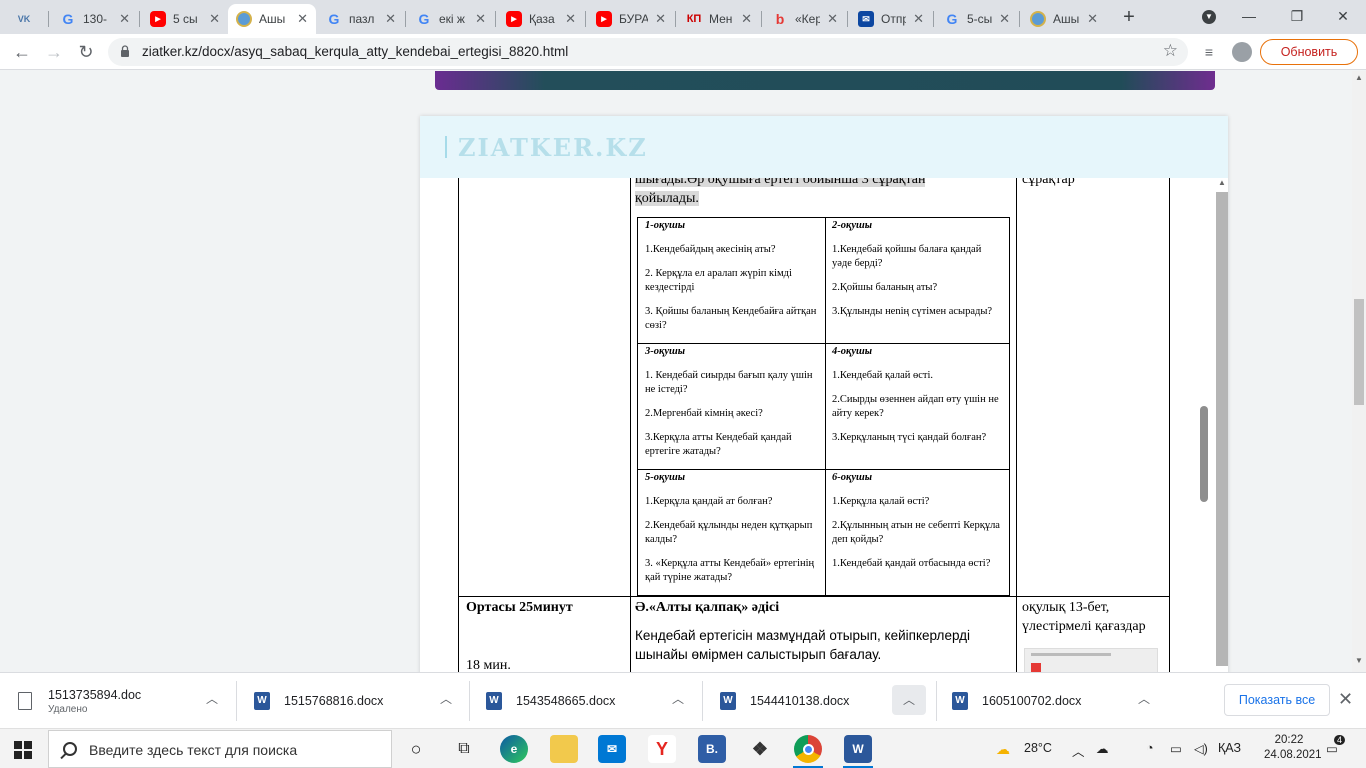 The width and height of the screenshot is (1366, 768). What do you see at coordinates (1170, 51) in the screenshot?
I see `bookmark-star-icon: ☆` at bounding box center [1170, 51].